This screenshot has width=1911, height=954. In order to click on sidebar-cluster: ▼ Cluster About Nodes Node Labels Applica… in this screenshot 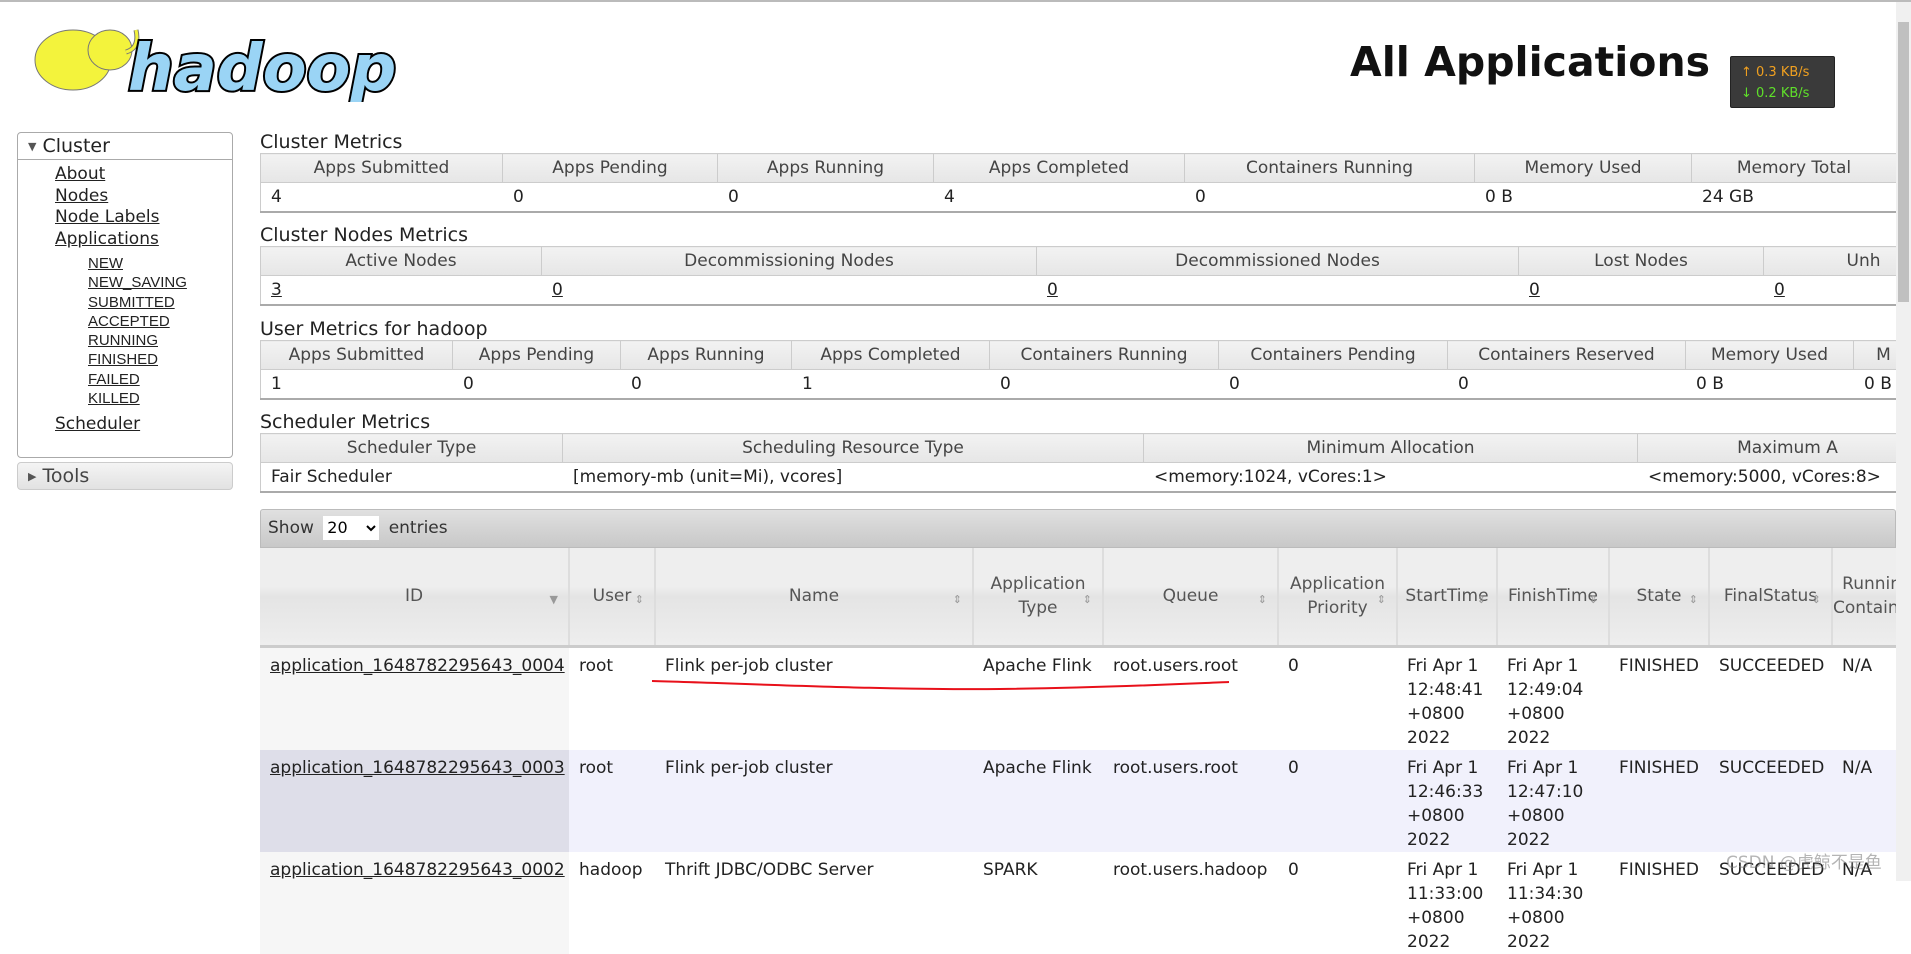, I will do `click(125, 295)`.